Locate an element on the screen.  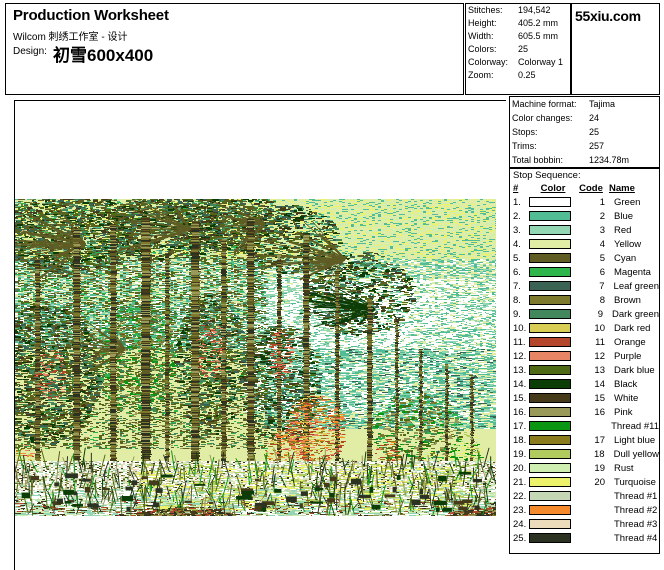
stop-sequence-row: 22. Thread #1 is located at coordinates (584, 496).